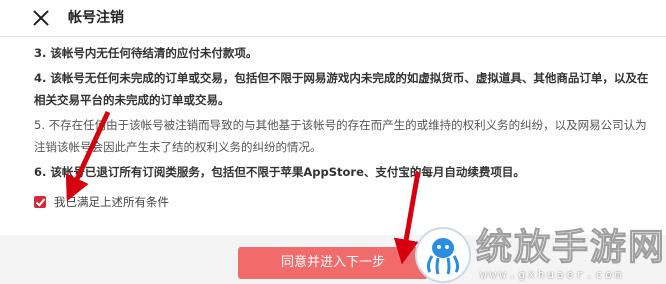  What do you see at coordinates (333, 18) in the screenshot?
I see `header-bar: 帐号注销` at bounding box center [333, 18].